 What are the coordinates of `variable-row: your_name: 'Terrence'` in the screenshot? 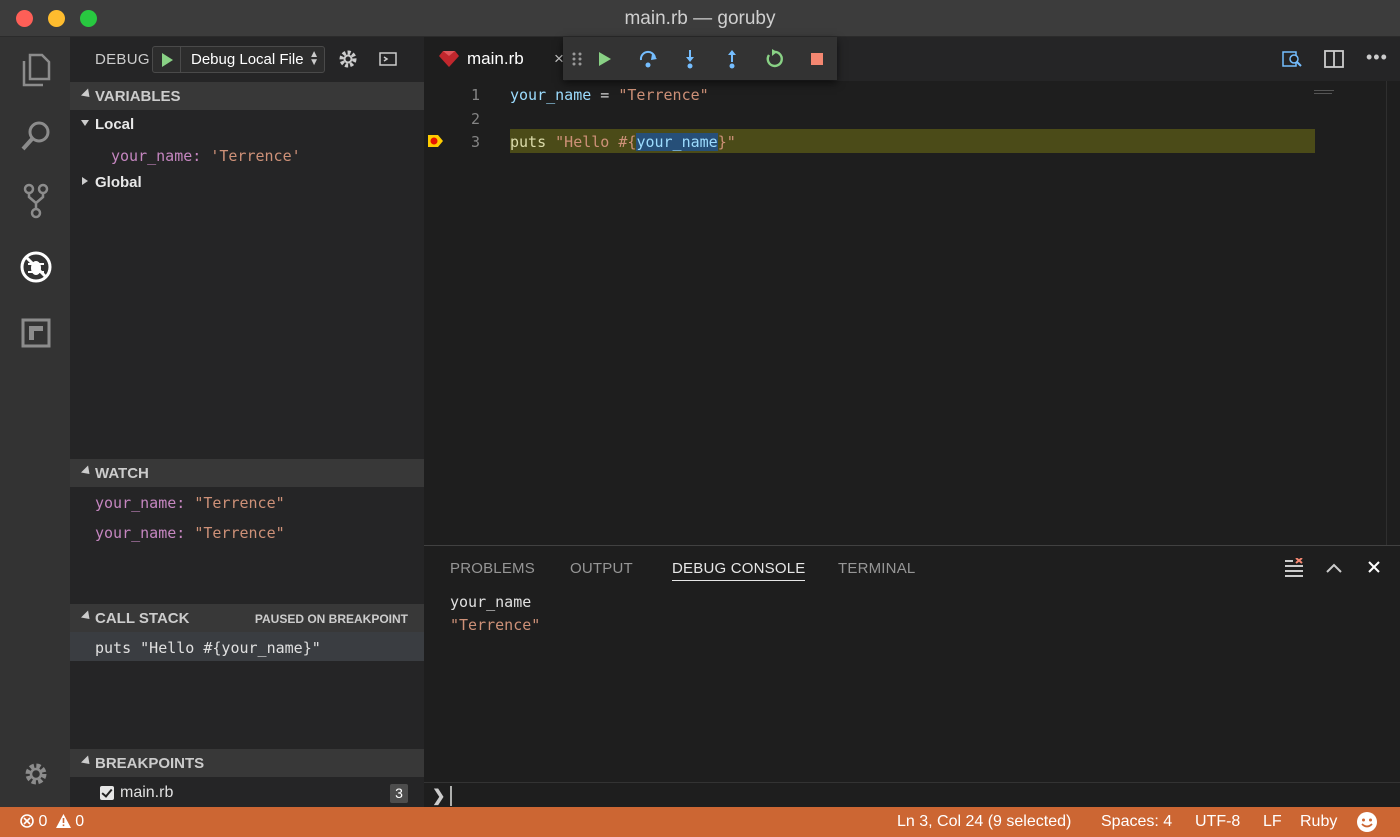 It's located at (247, 154).